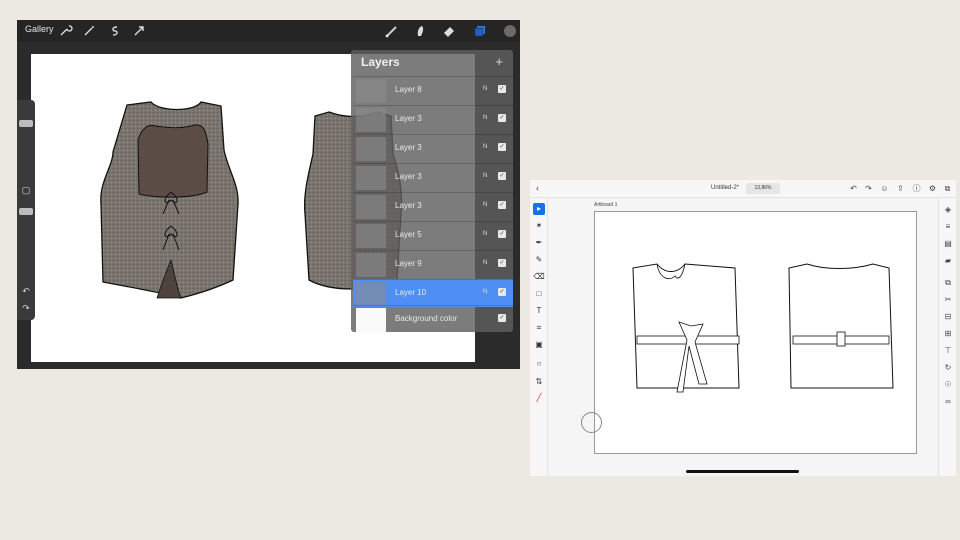  What do you see at coordinates (948, 317) in the screenshot?
I see `align-icon: ⊟` at bounding box center [948, 317].